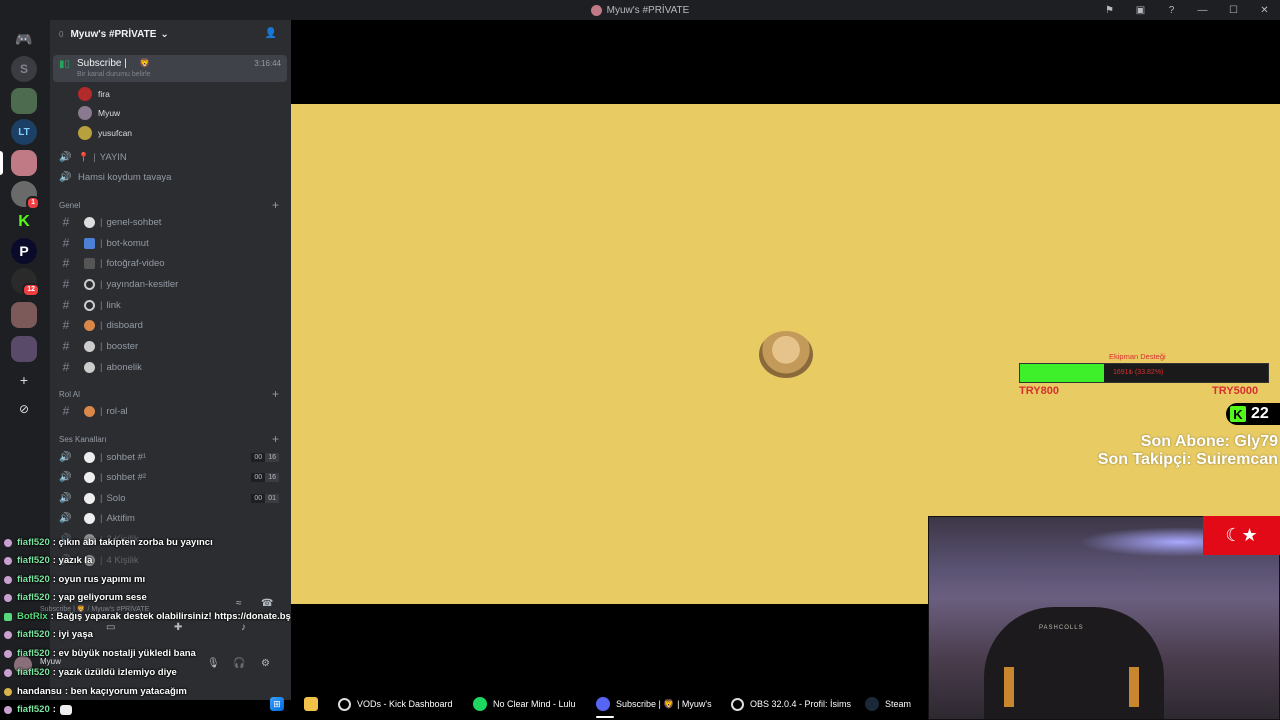  I want to click on chat-message: fiafl520: yazık üzüldü izlemiyo diye, so click(90, 672).